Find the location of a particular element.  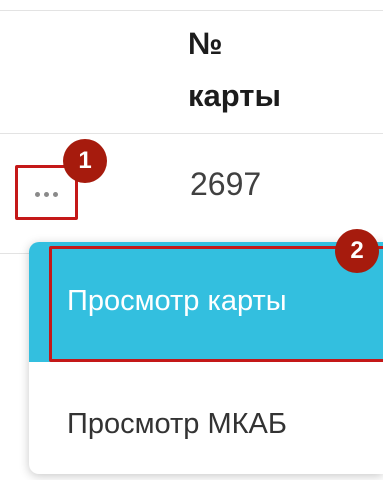

column-header-card-number: № карты is located at coordinates (283, 70).